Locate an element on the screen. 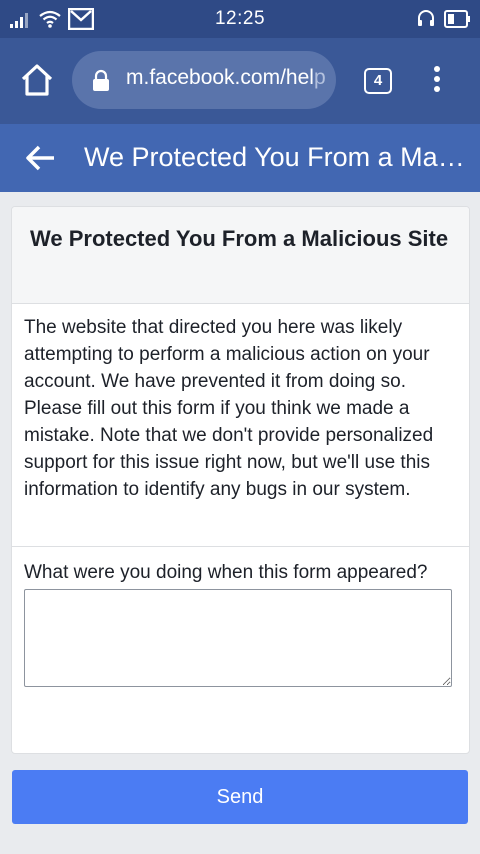 This screenshot has width=480, height=854. home-button is located at coordinates (37, 81).